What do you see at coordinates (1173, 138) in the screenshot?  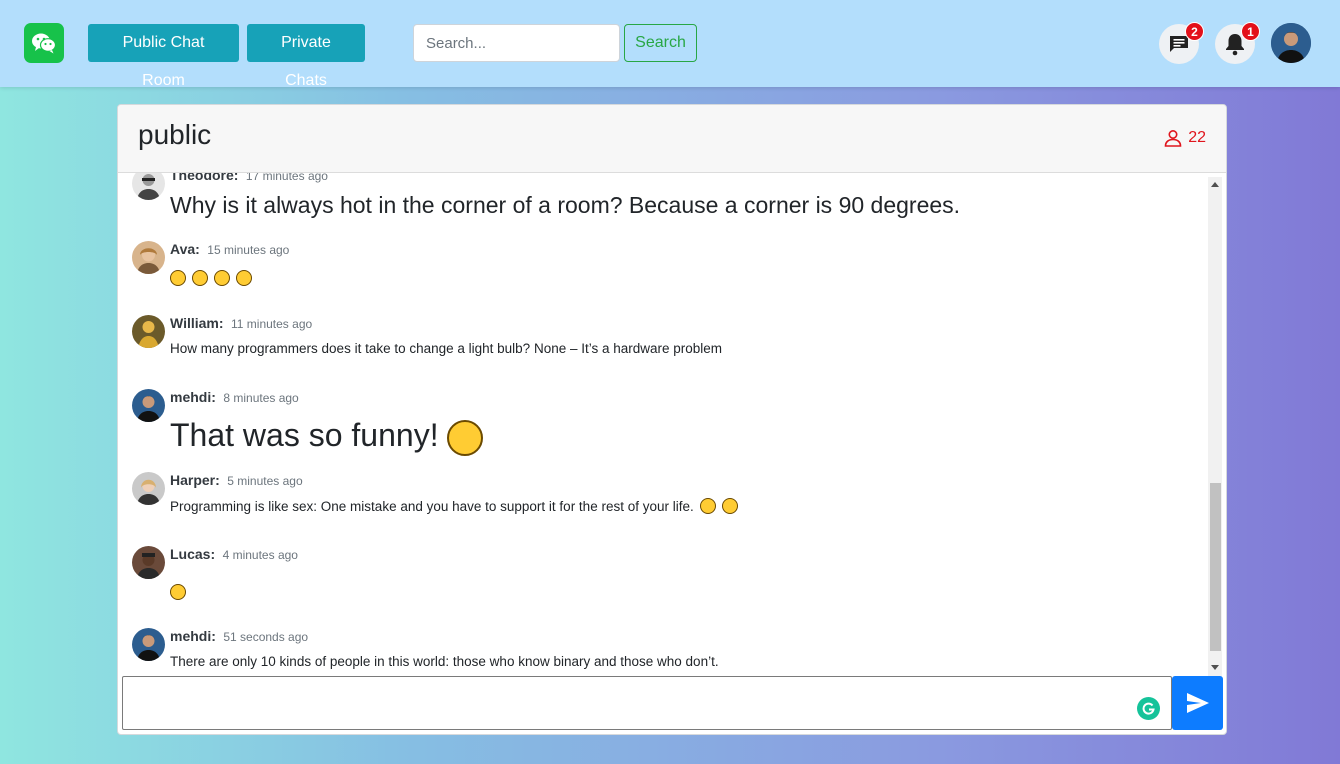 I see `user-icon` at bounding box center [1173, 138].